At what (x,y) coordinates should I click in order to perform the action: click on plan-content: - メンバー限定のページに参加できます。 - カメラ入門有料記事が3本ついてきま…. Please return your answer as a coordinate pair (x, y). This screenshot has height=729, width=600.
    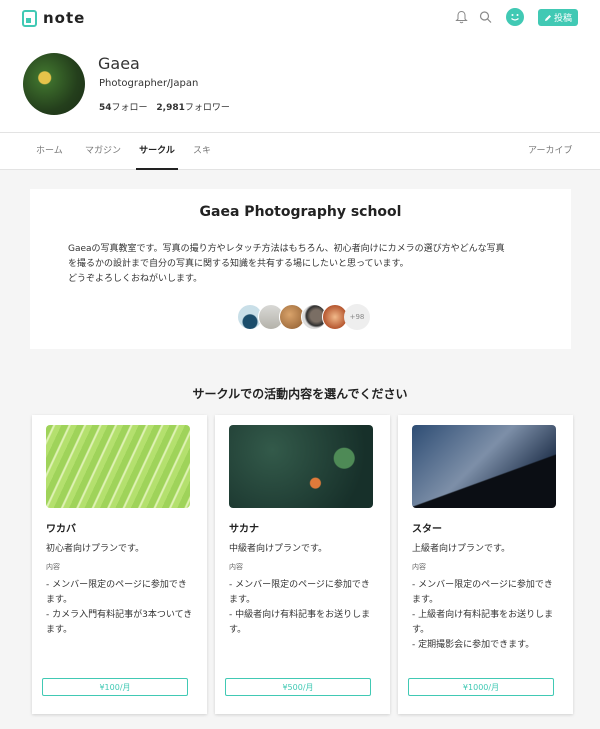
    Looking at the image, I should click on (119, 607).